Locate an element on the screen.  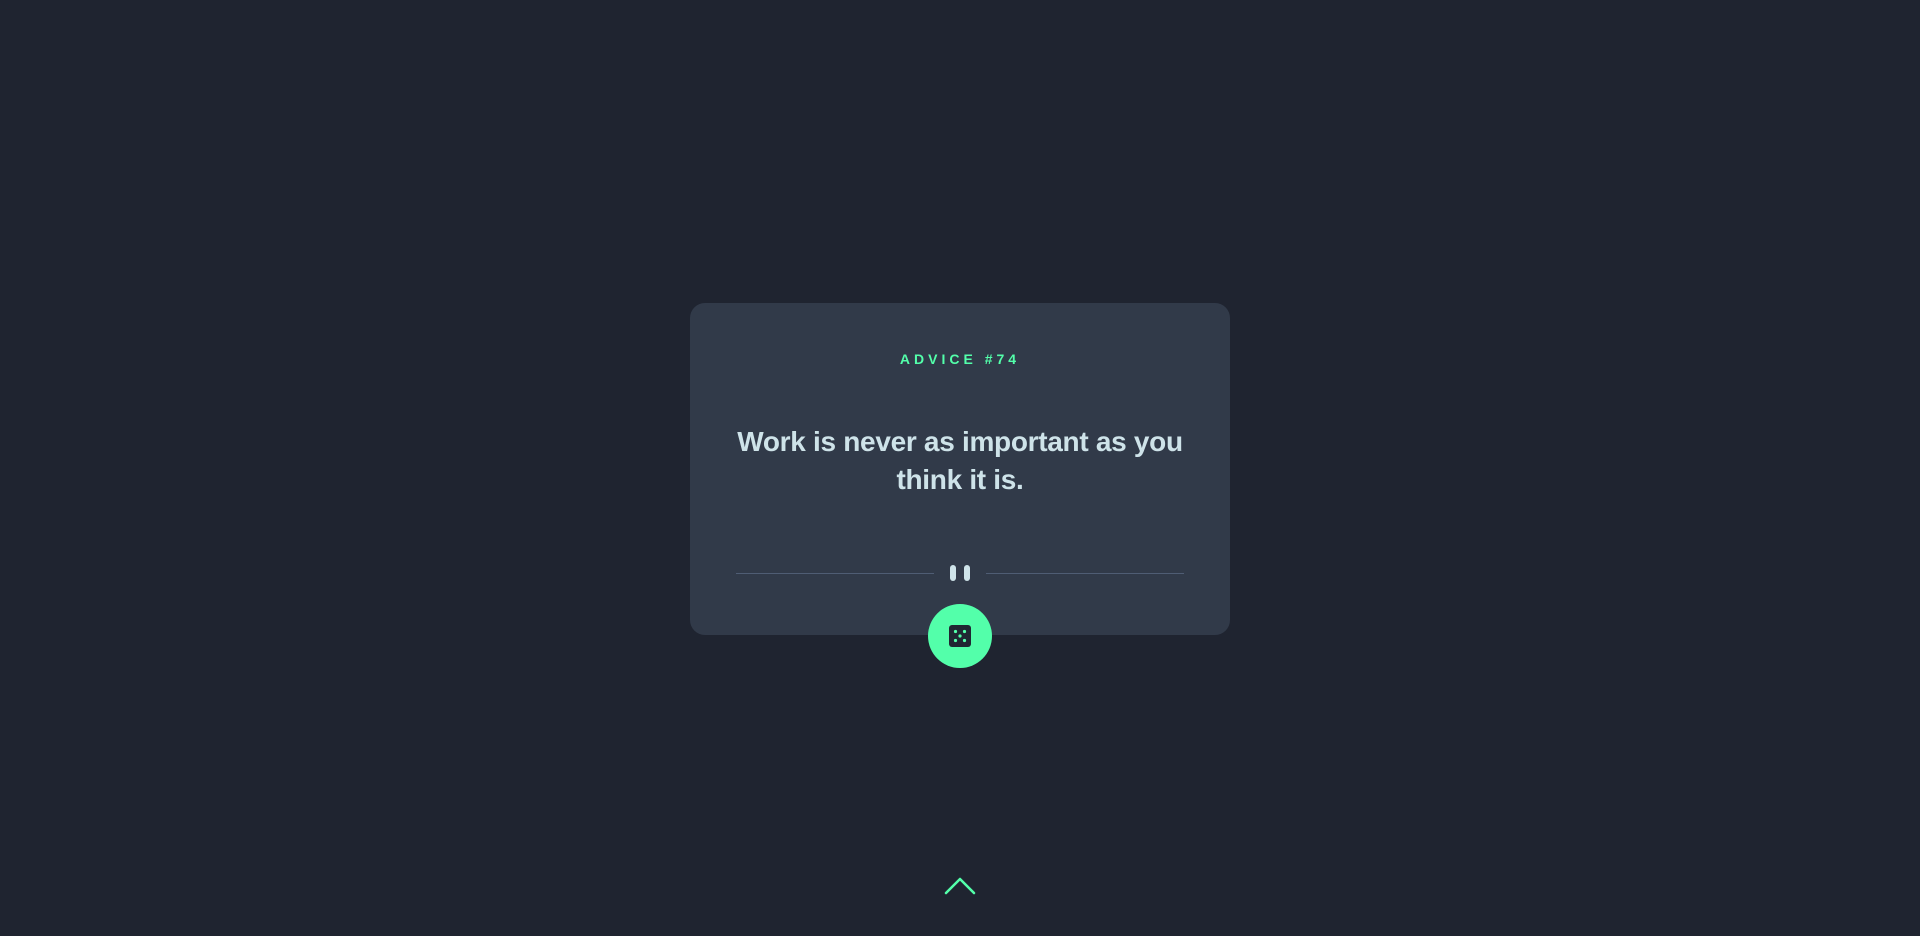
divider is located at coordinates (960, 573).